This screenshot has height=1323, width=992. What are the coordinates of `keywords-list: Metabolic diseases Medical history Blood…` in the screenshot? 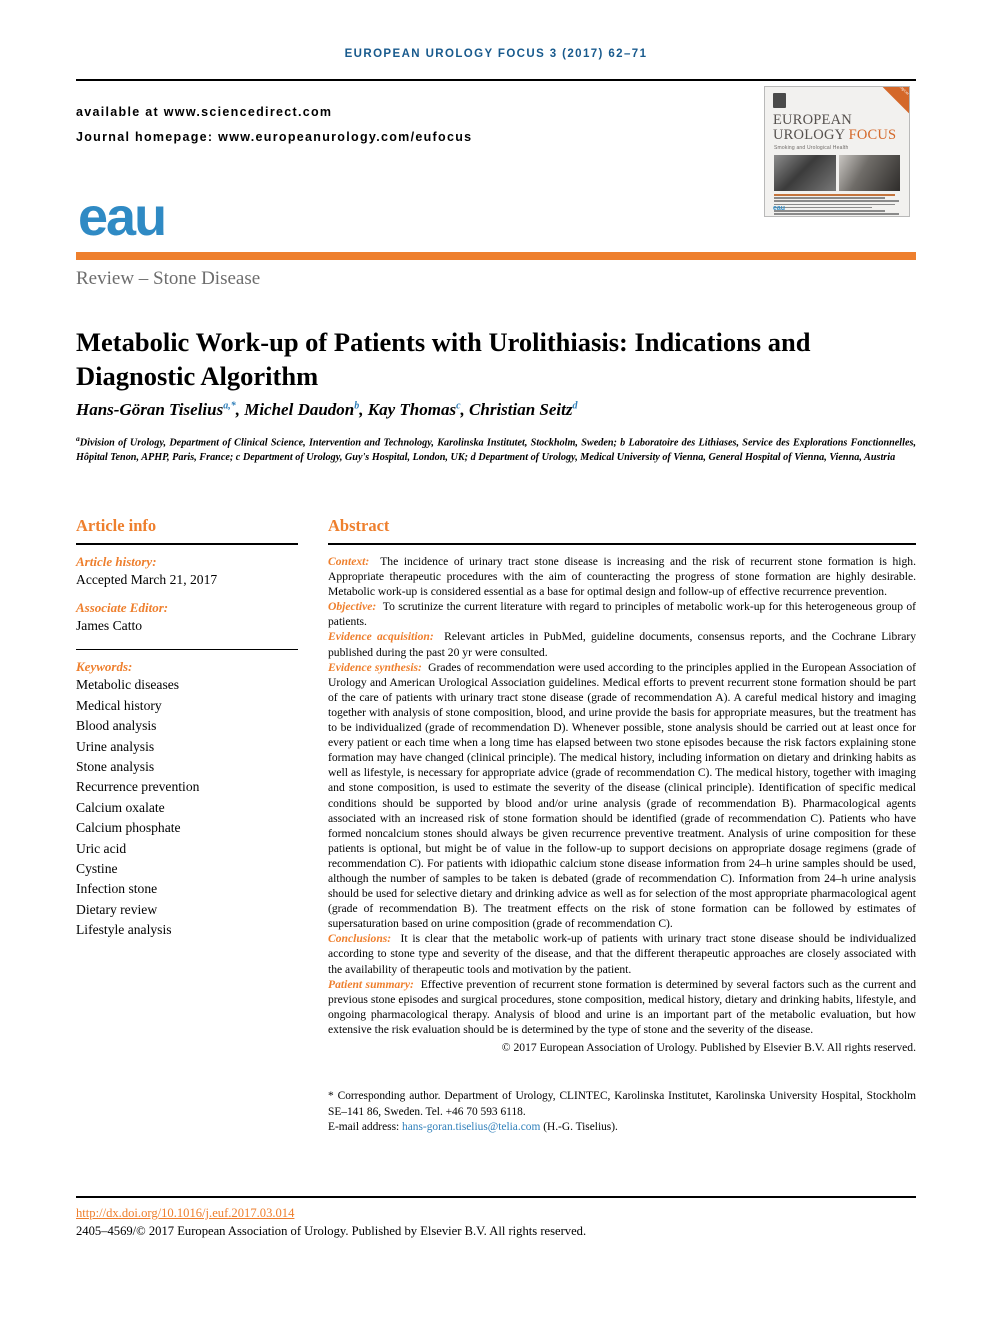 It's located at (187, 807).